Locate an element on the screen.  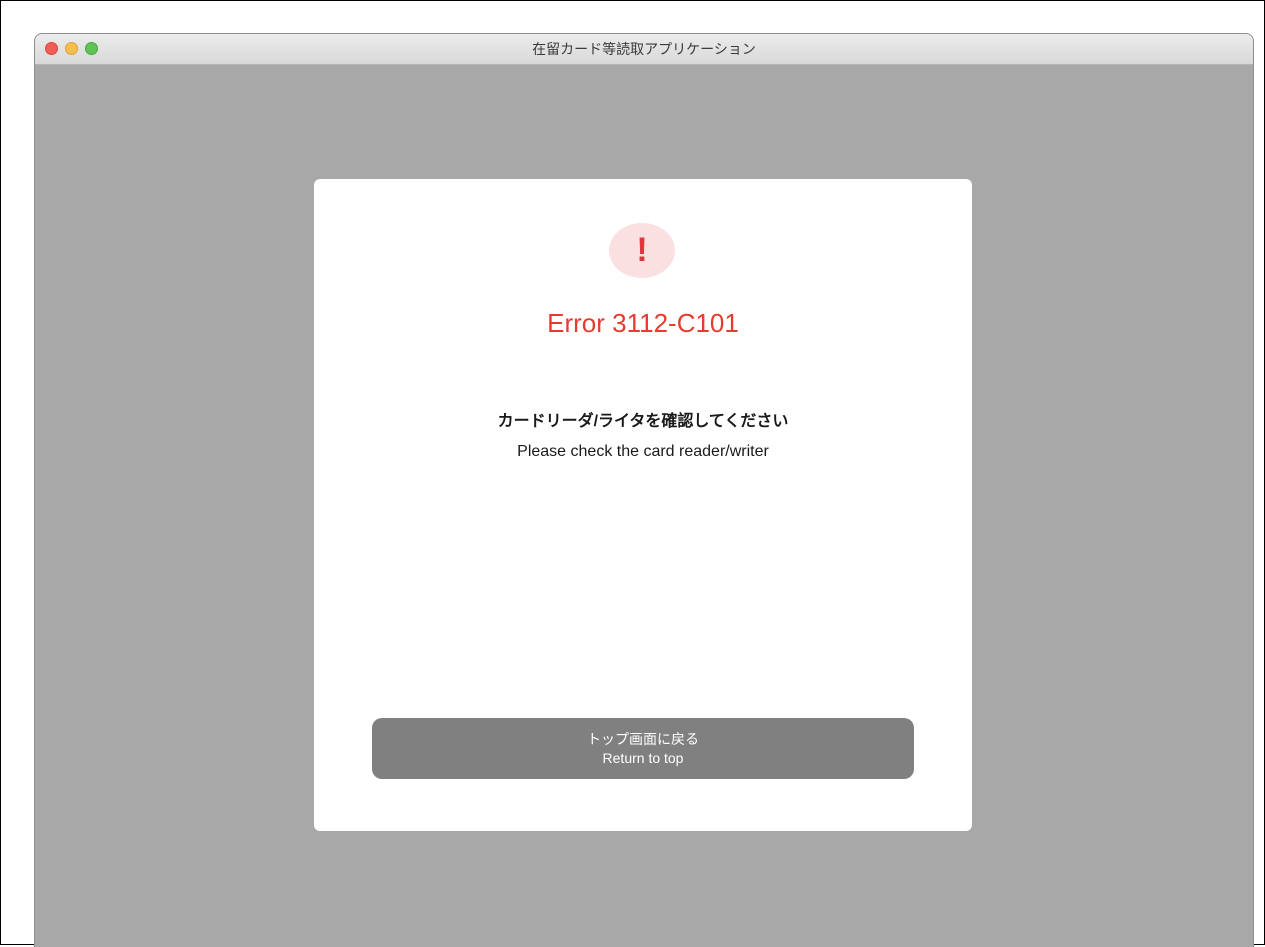
exclamation-icon: ! is located at coordinates (642, 250).